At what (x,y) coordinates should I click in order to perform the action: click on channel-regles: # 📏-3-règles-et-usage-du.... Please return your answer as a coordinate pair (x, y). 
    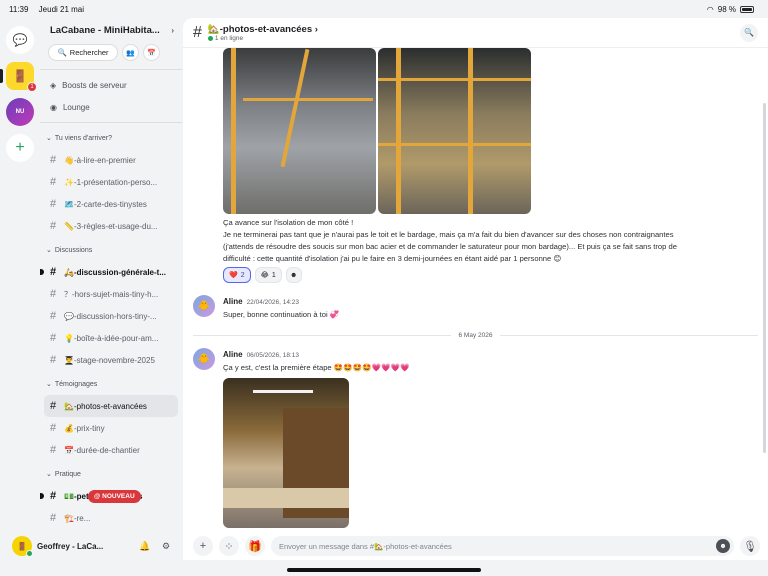
    Looking at the image, I should click on (111, 226).